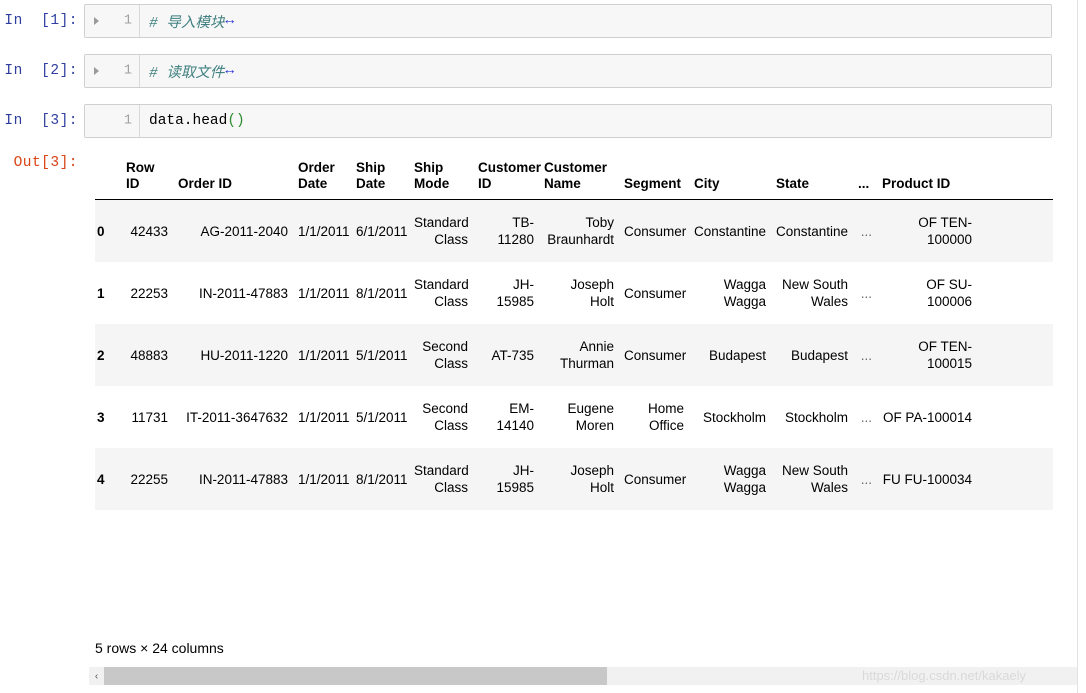 This screenshot has width=1086, height=693. I want to click on cell-customer-id: TB-11280, so click(515, 231).